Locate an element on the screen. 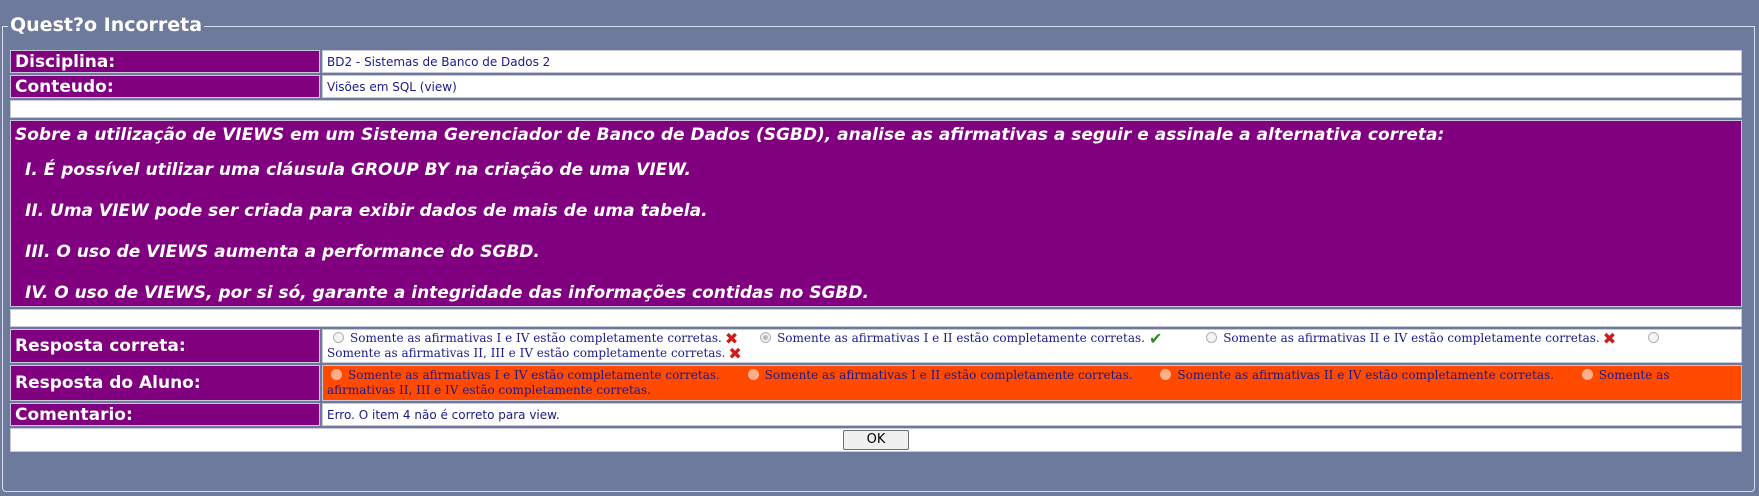  resposta-correta-label: Resposta correta: is located at coordinates (165, 346).